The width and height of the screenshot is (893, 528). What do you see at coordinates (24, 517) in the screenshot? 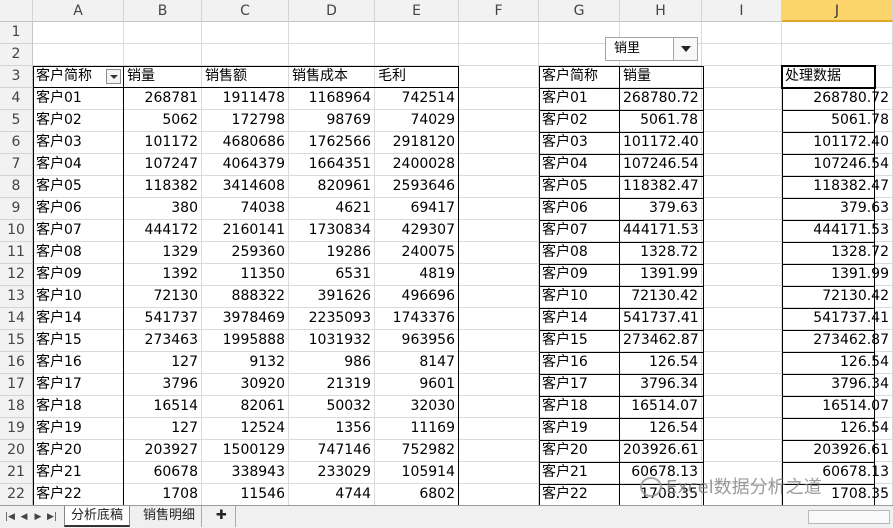
I see `prev-sheet-icon: ◀` at bounding box center [24, 517].